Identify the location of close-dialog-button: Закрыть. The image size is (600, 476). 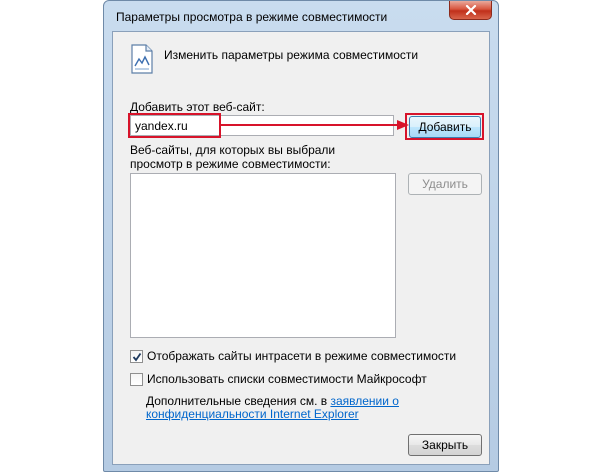
(445, 445).